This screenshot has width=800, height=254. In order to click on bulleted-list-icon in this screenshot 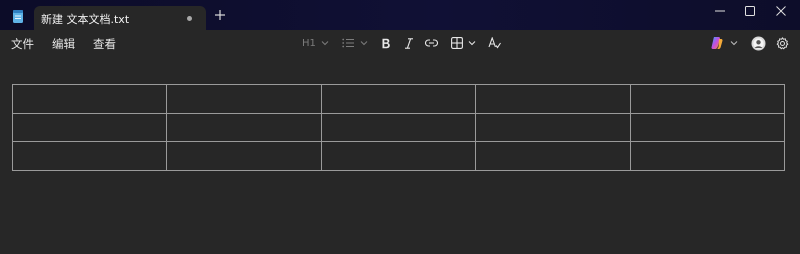, I will do `click(348, 43)`.